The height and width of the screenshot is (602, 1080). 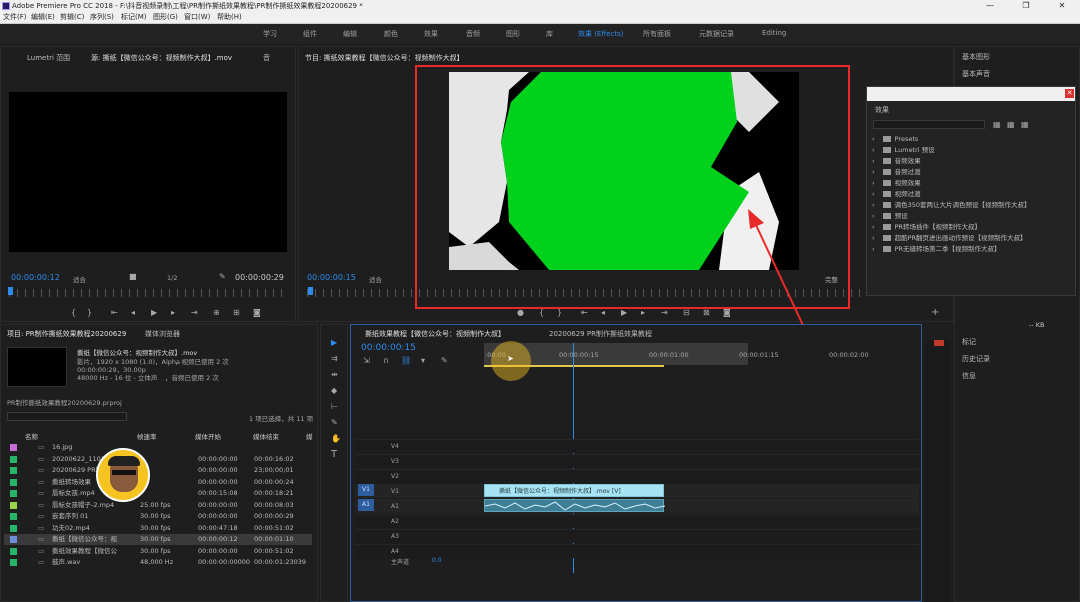 What do you see at coordinates (310, 34) in the screenshot?
I see `workspace-assembly: 组件` at bounding box center [310, 34].